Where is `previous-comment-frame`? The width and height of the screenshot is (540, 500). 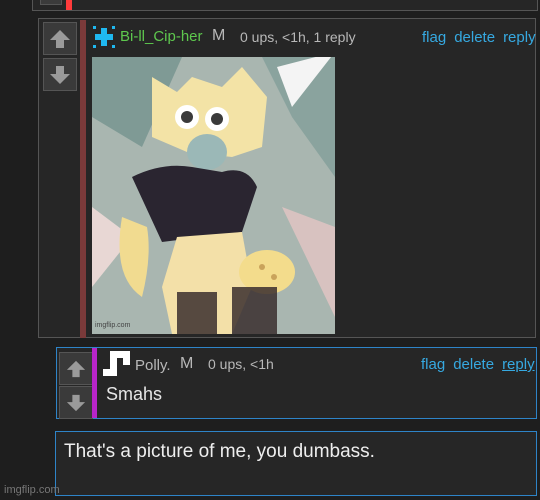 previous-comment-frame is located at coordinates (285, 5).